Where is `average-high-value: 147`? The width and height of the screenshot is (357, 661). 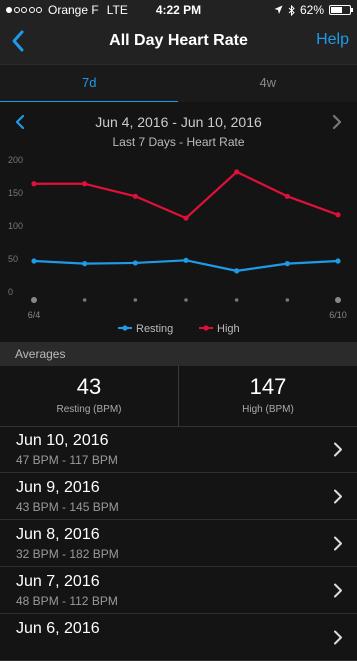
average-high-value: 147 is located at coordinates (268, 387).